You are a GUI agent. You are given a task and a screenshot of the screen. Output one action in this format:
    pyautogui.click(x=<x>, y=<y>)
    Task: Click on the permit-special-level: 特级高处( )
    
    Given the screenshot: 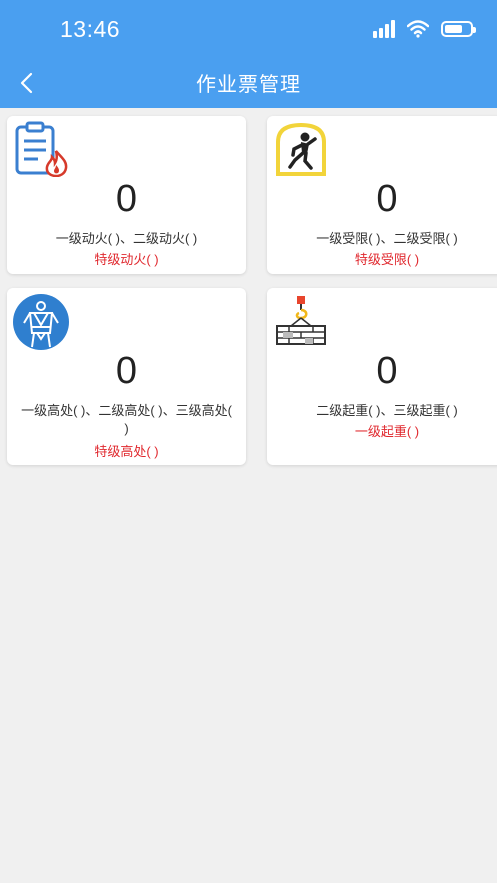 What is the action you would take?
    pyautogui.click(x=126, y=451)
    